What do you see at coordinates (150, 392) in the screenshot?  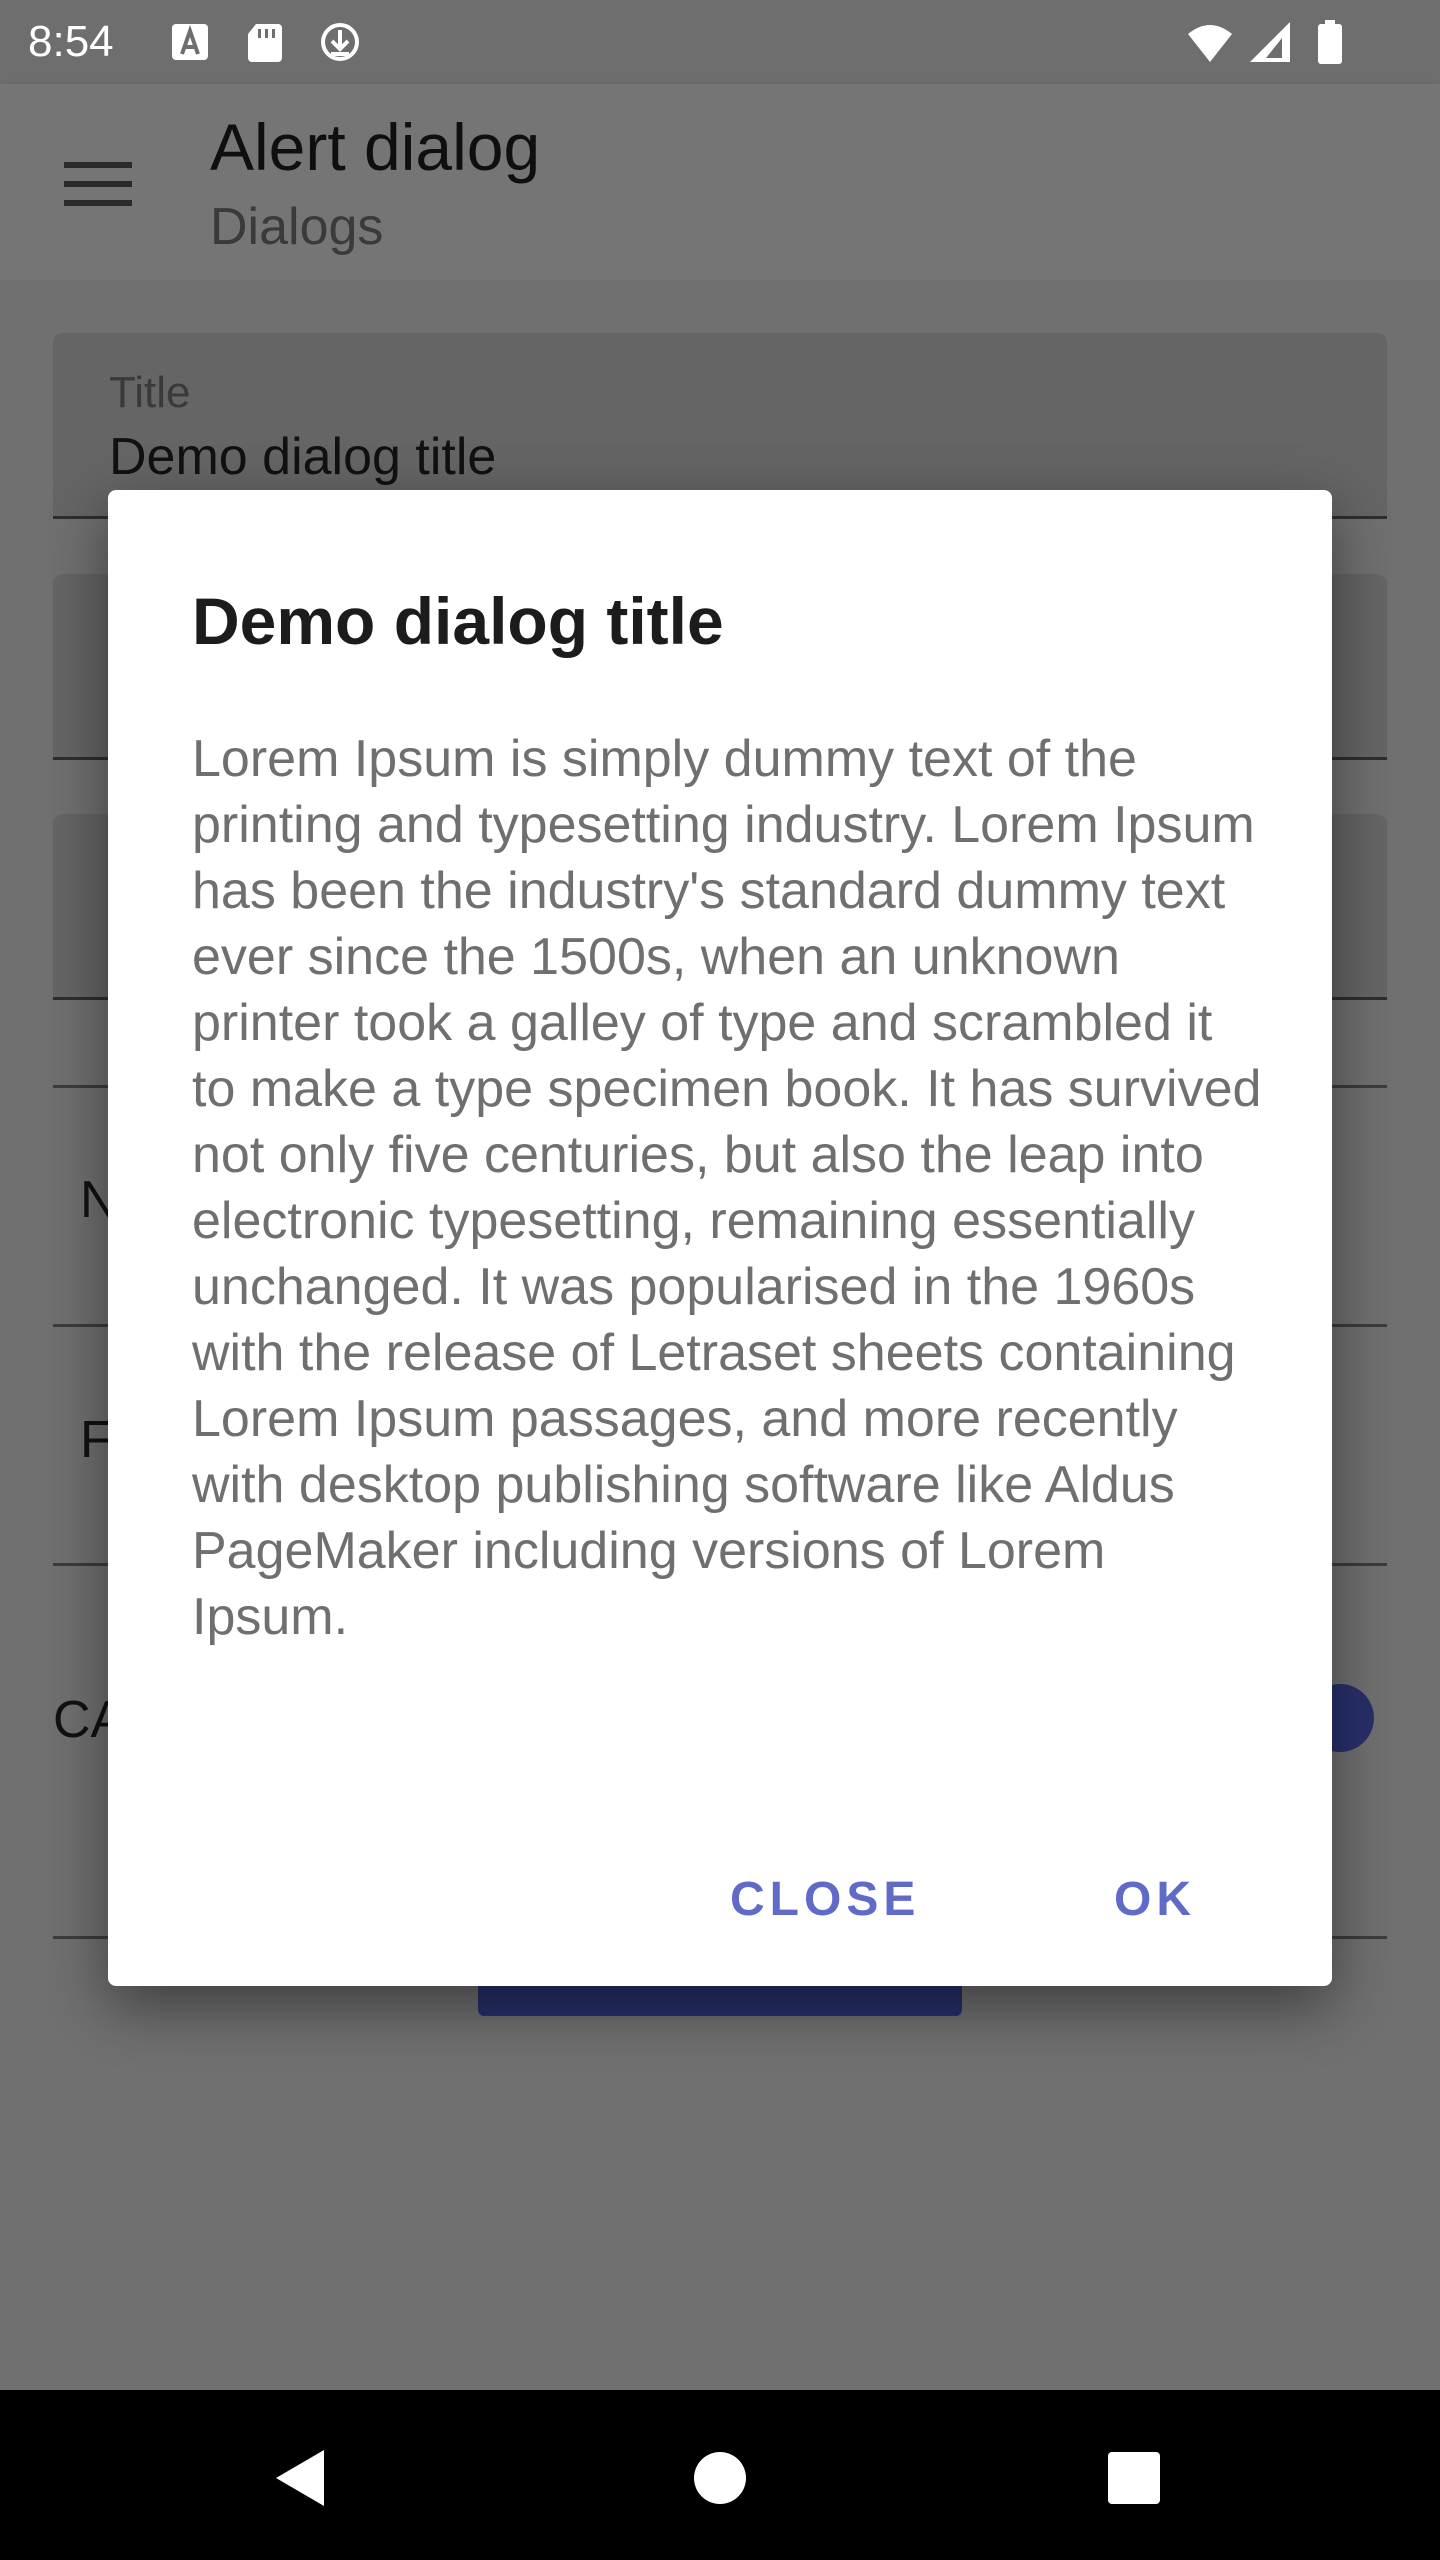 I see `title-field-label: Title` at bounding box center [150, 392].